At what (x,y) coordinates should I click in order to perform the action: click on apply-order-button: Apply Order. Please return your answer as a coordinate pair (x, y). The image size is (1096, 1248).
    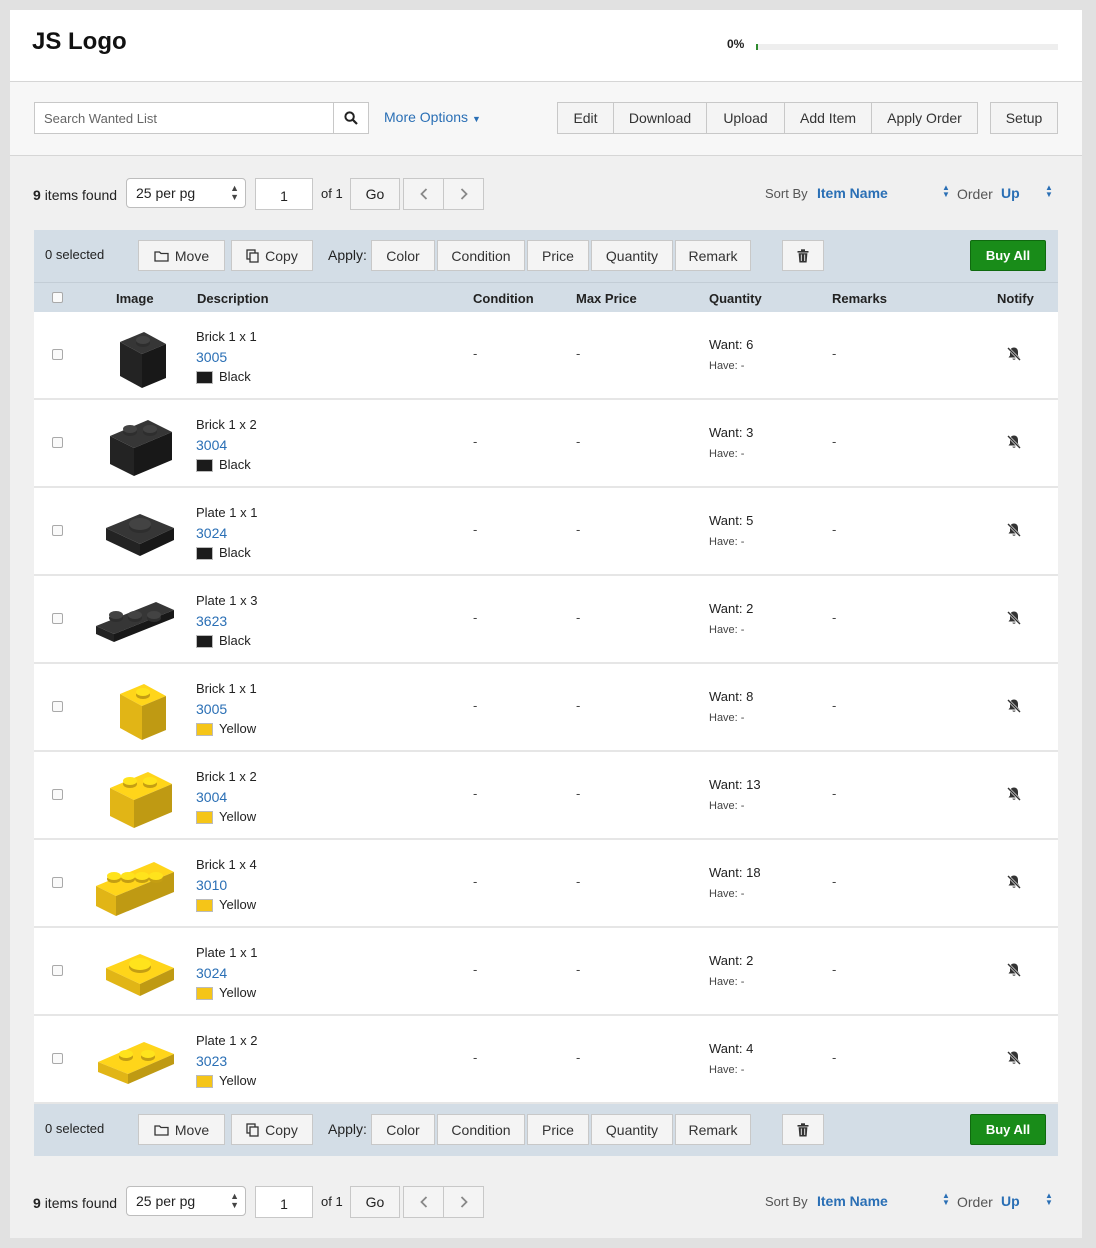
    Looking at the image, I should click on (924, 118).